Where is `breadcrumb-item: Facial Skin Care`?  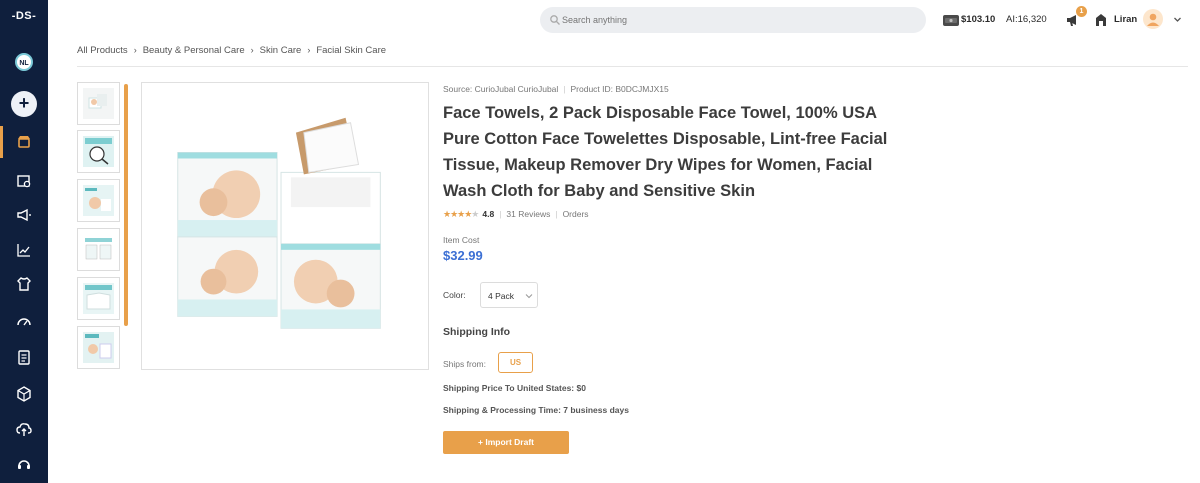
breadcrumb-item: Facial Skin Care is located at coordinates (351, 50).